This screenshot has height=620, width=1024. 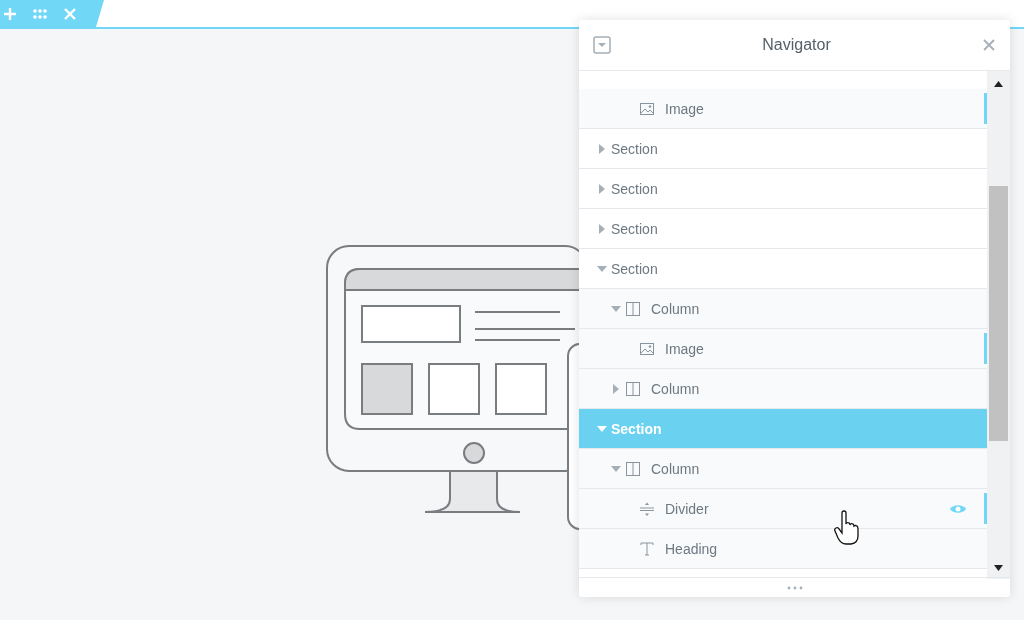 I want to click on eye-icon, so click(x=958, y=508).